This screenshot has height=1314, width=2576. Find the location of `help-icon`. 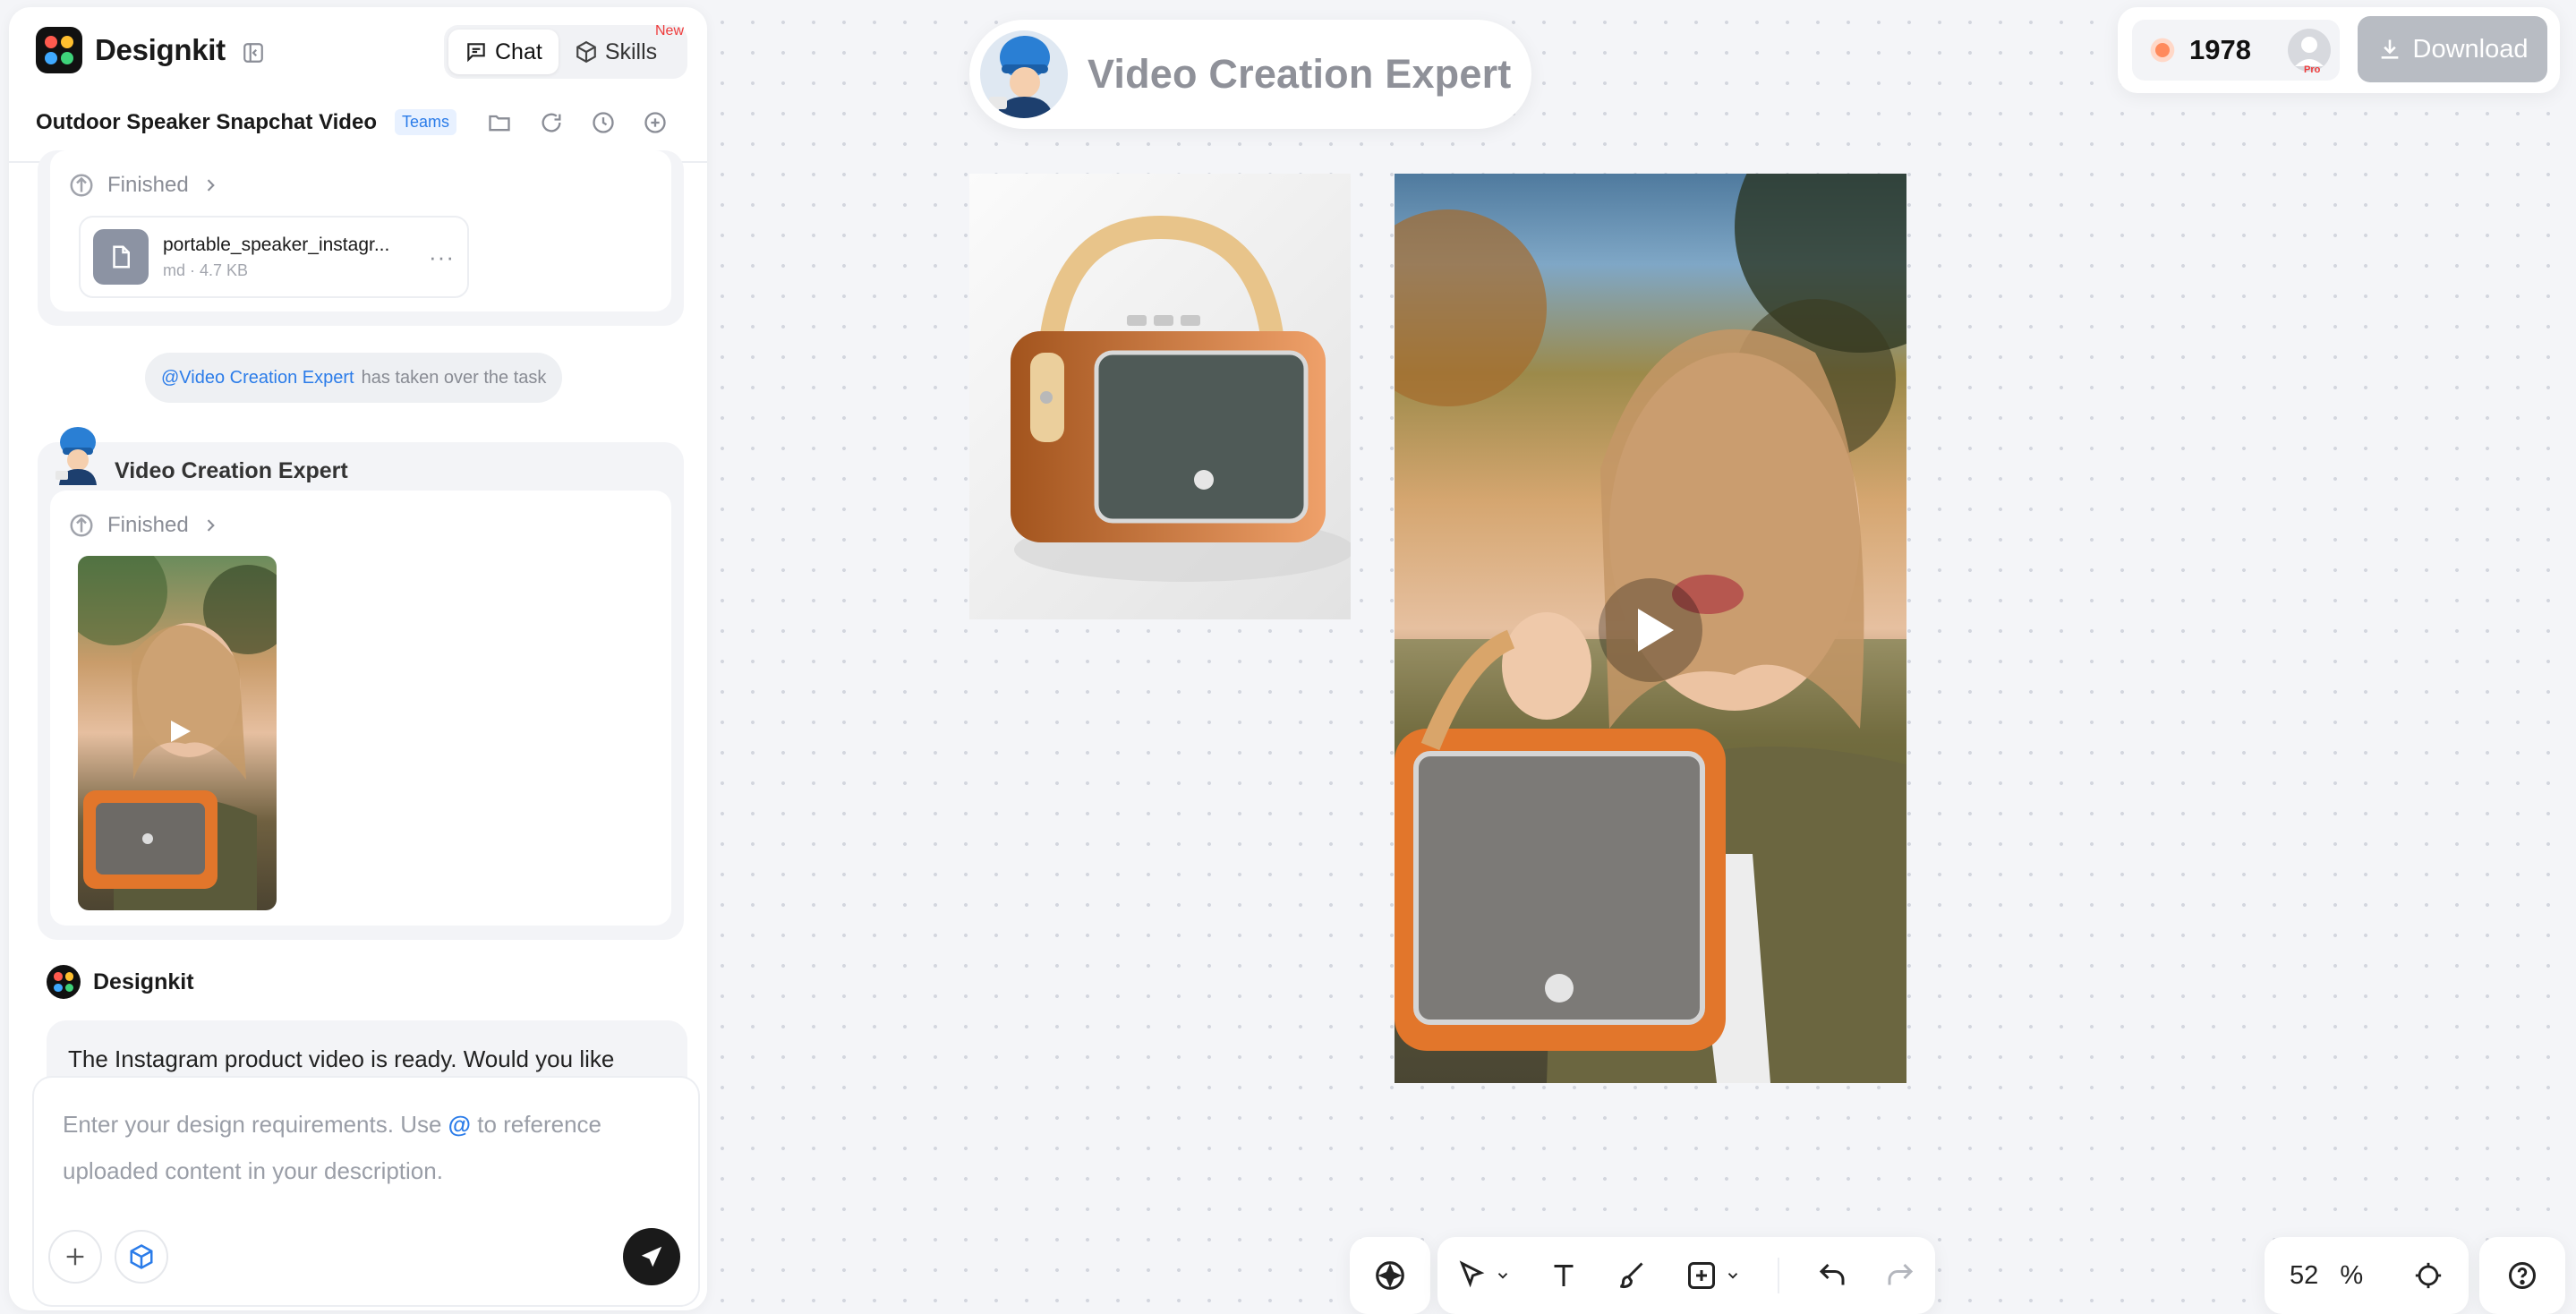

help-icon is located at coordinates (2522, 1275).